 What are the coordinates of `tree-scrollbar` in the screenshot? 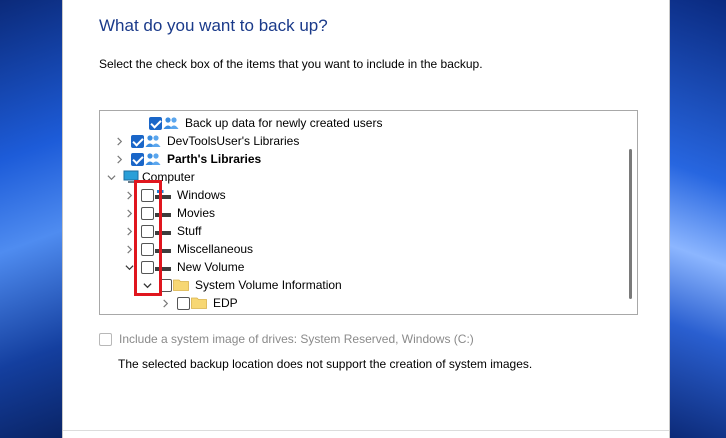 It's located at (630, 212).